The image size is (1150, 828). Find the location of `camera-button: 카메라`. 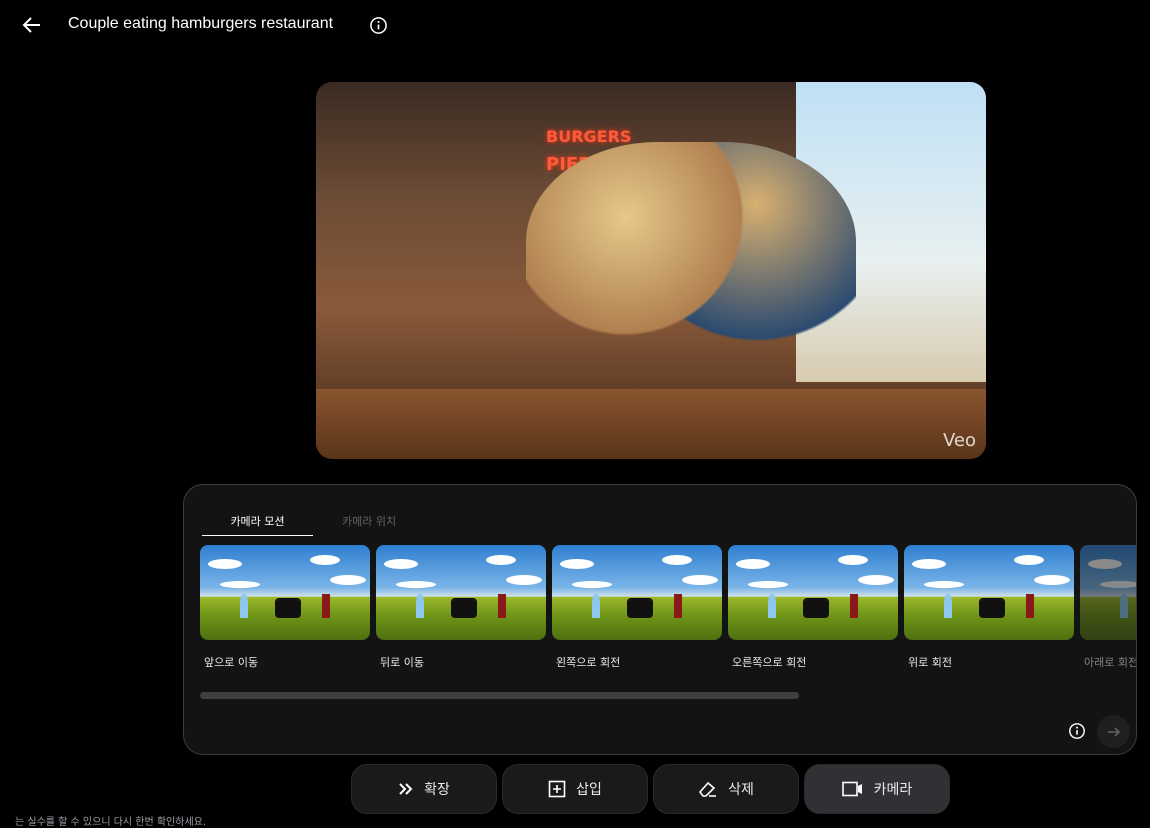

camera-button: 카메라 is located at coordinates (877, 789).